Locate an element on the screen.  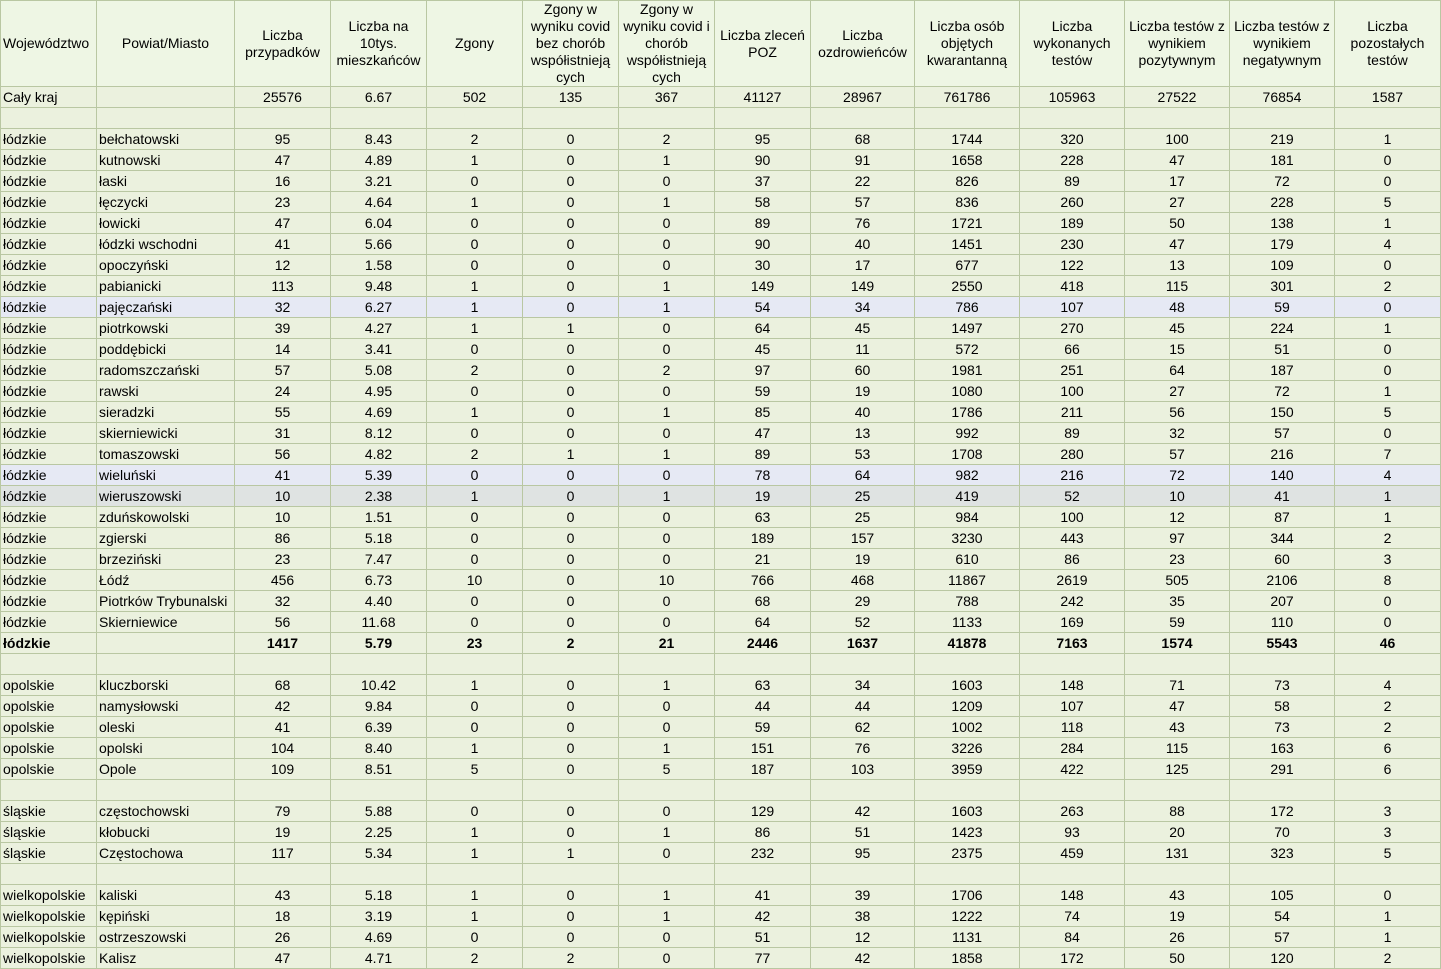
table-cell: 118 is located at coordinates (1072, 727).